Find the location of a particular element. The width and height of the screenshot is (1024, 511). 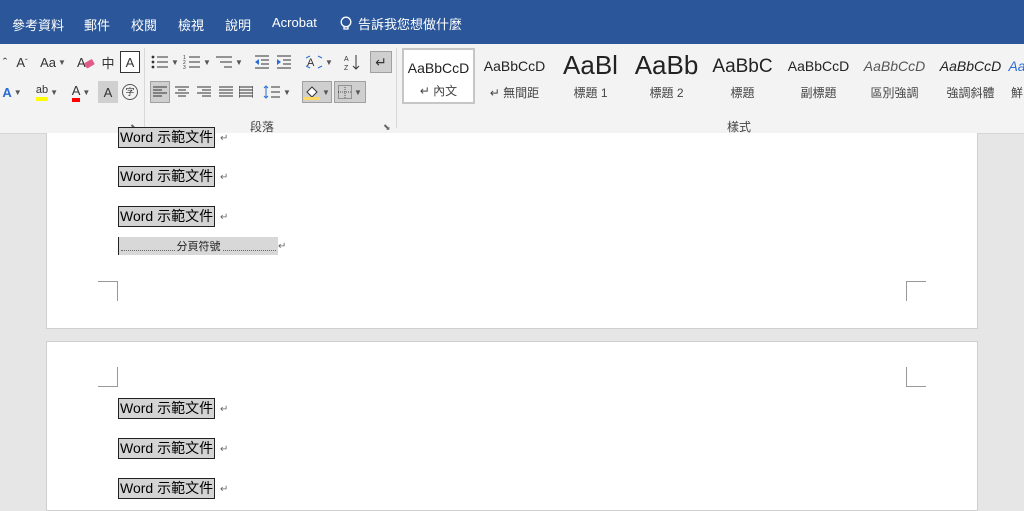

text-effect-button: A ▼ is located at coordinates (12, 92).